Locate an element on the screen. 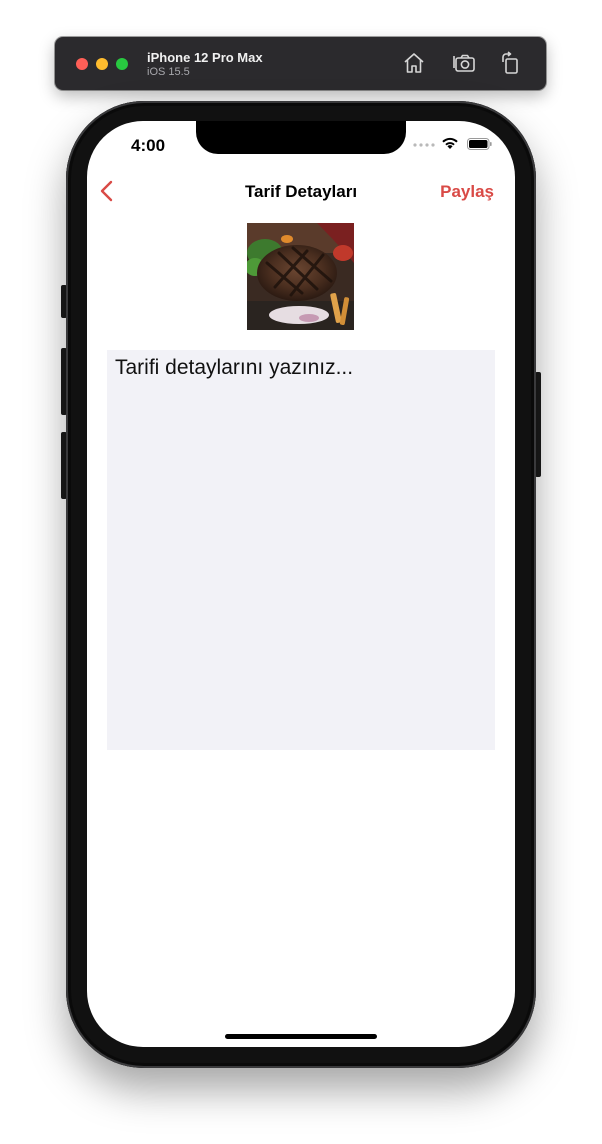  grilled-steak-photo is located at coordinates (300, 276).